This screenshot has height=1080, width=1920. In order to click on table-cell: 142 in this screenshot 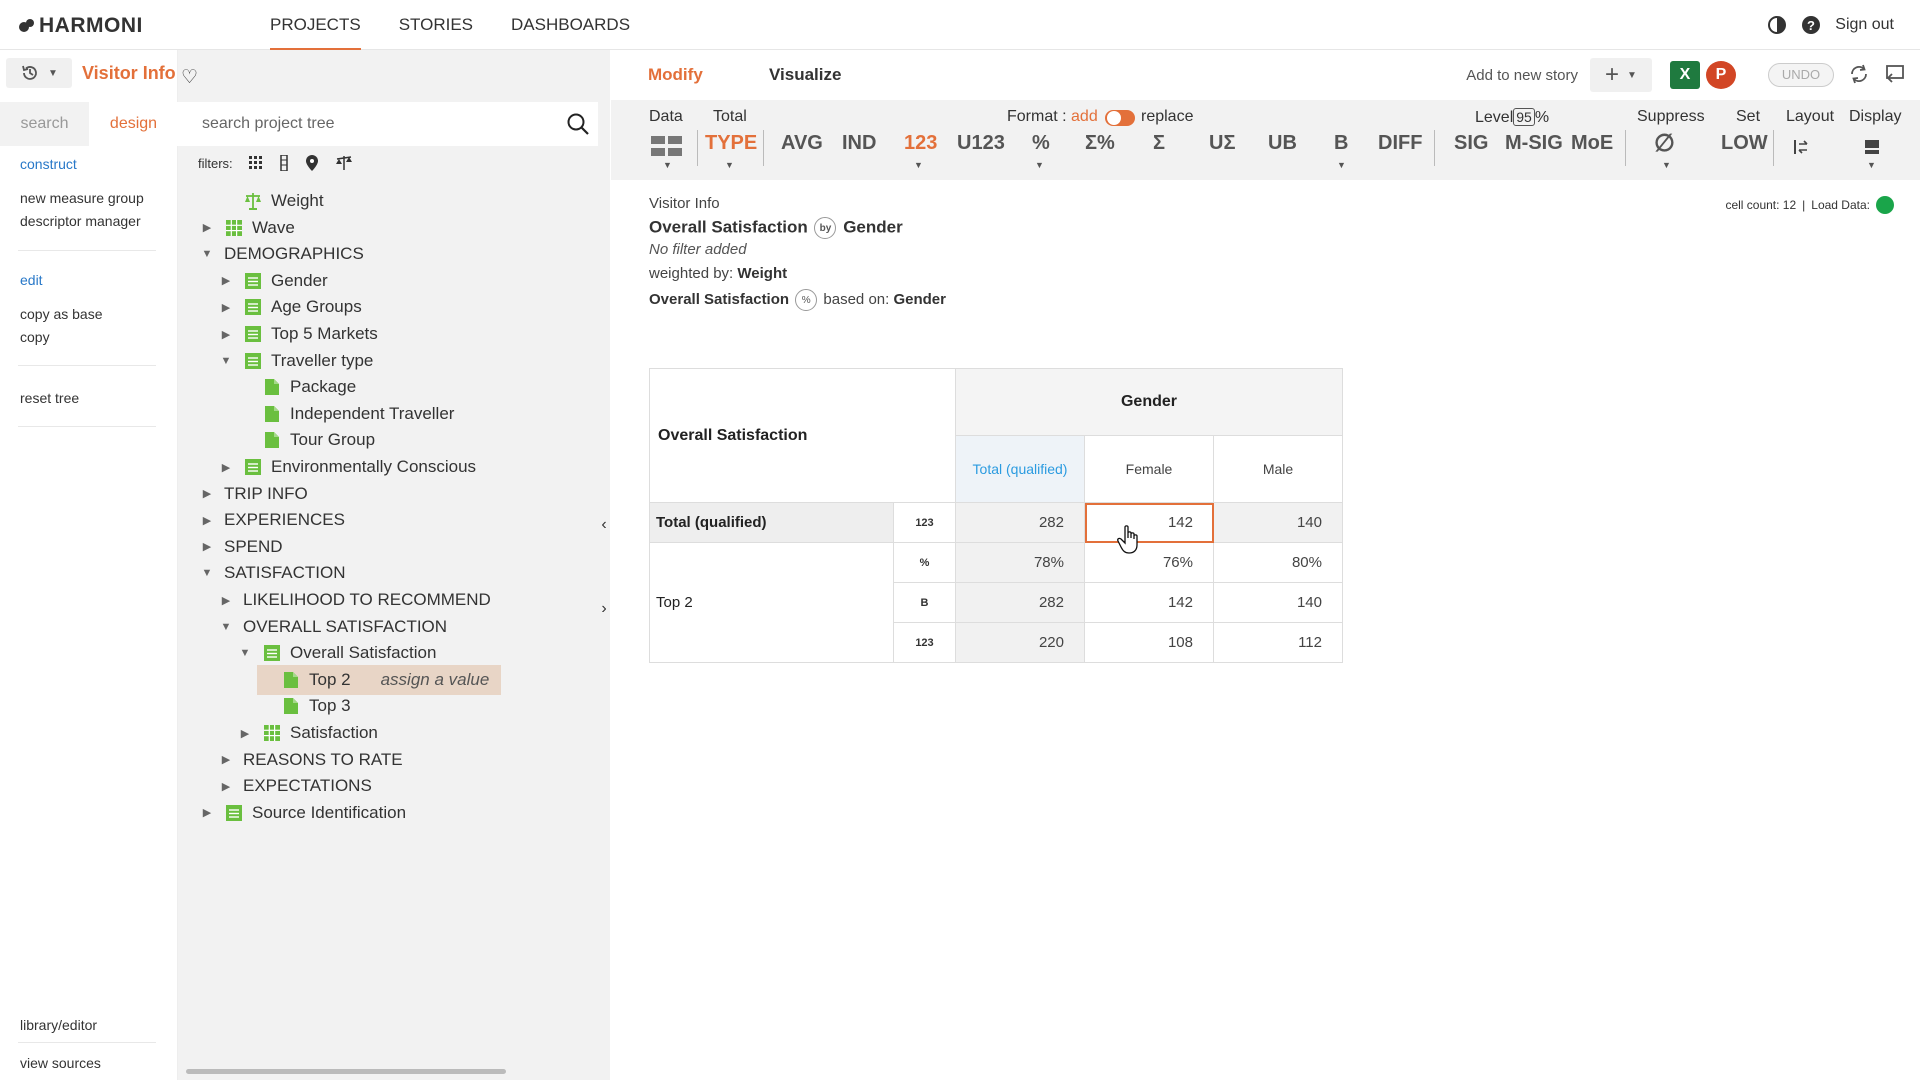, I will do `click(1149, 602)`.